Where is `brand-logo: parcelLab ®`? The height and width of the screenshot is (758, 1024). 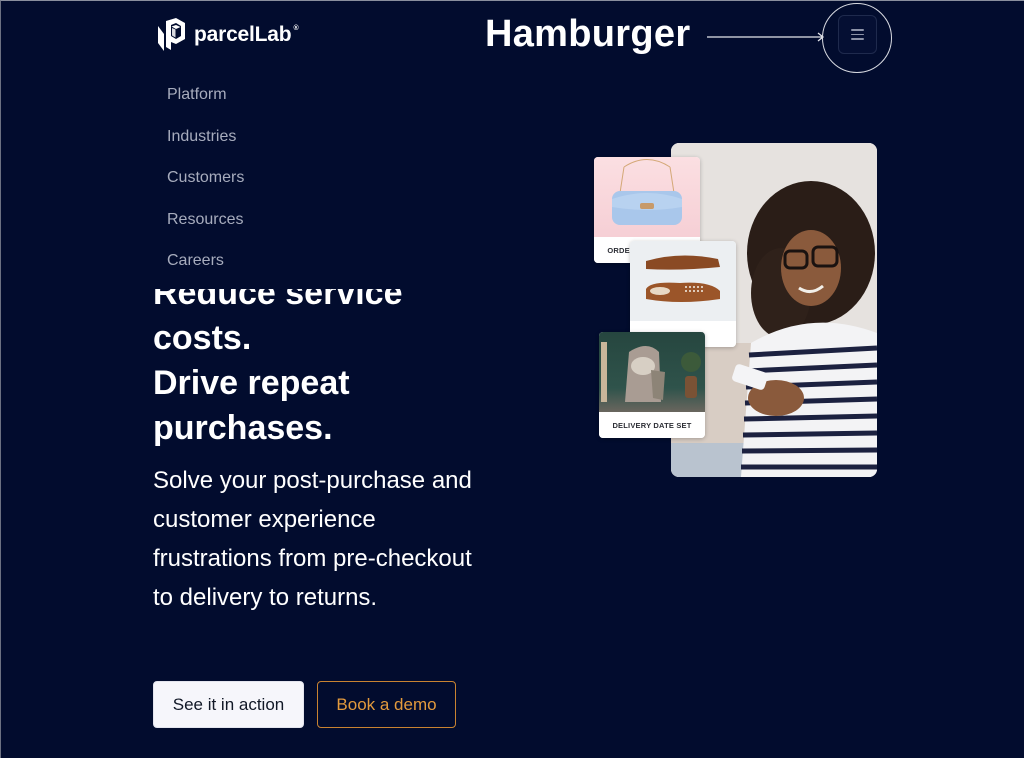
brand-logo: parcelLab ® is located at coordinates (226, 35).